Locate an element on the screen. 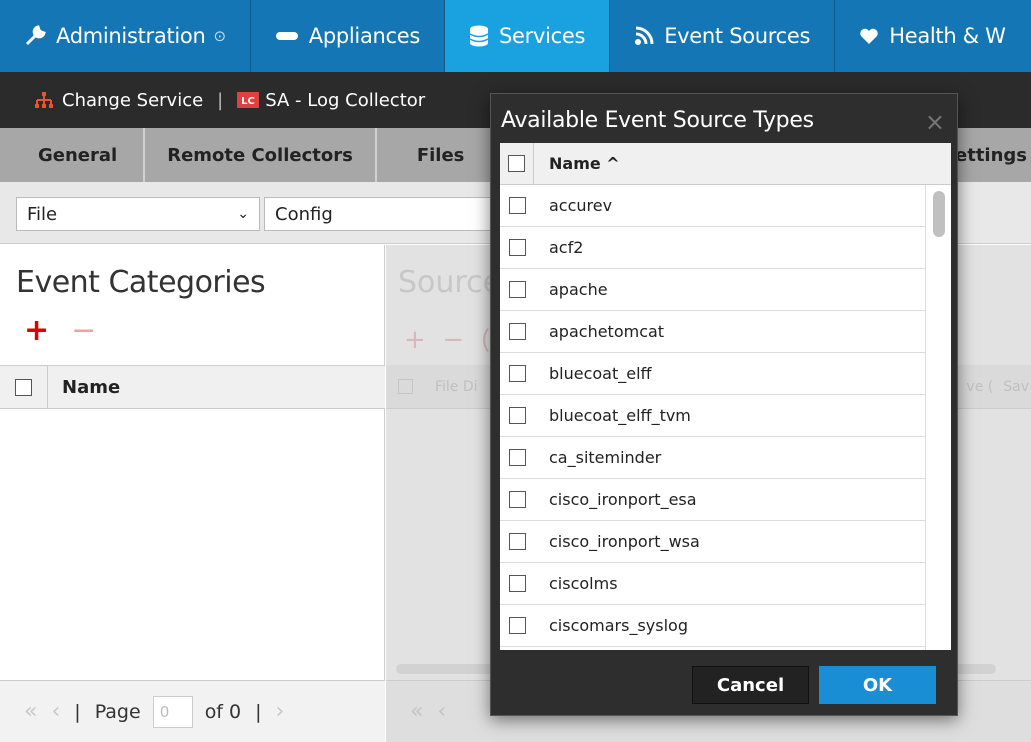 The width and height of the screenshot is (1031, 742). tab-general: General is located at coordinates (73, 155).